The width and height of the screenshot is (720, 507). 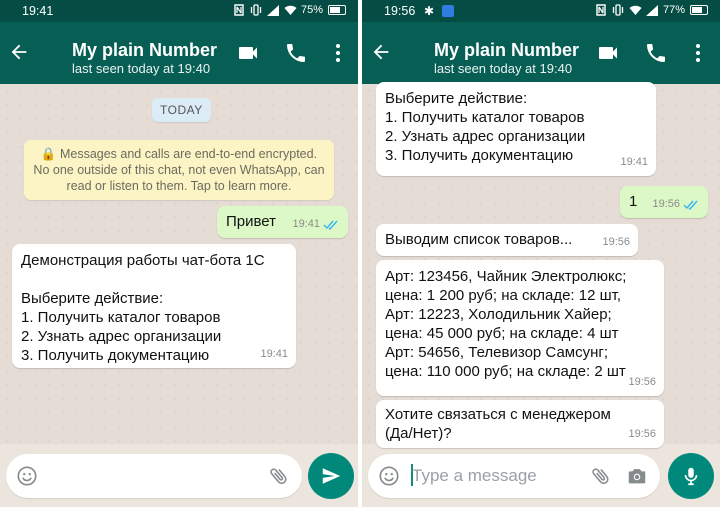 What do you see at coordinates (38, 11) in the screenshot?
I see `status-time: 19:41` at bounding box center [38, 11].